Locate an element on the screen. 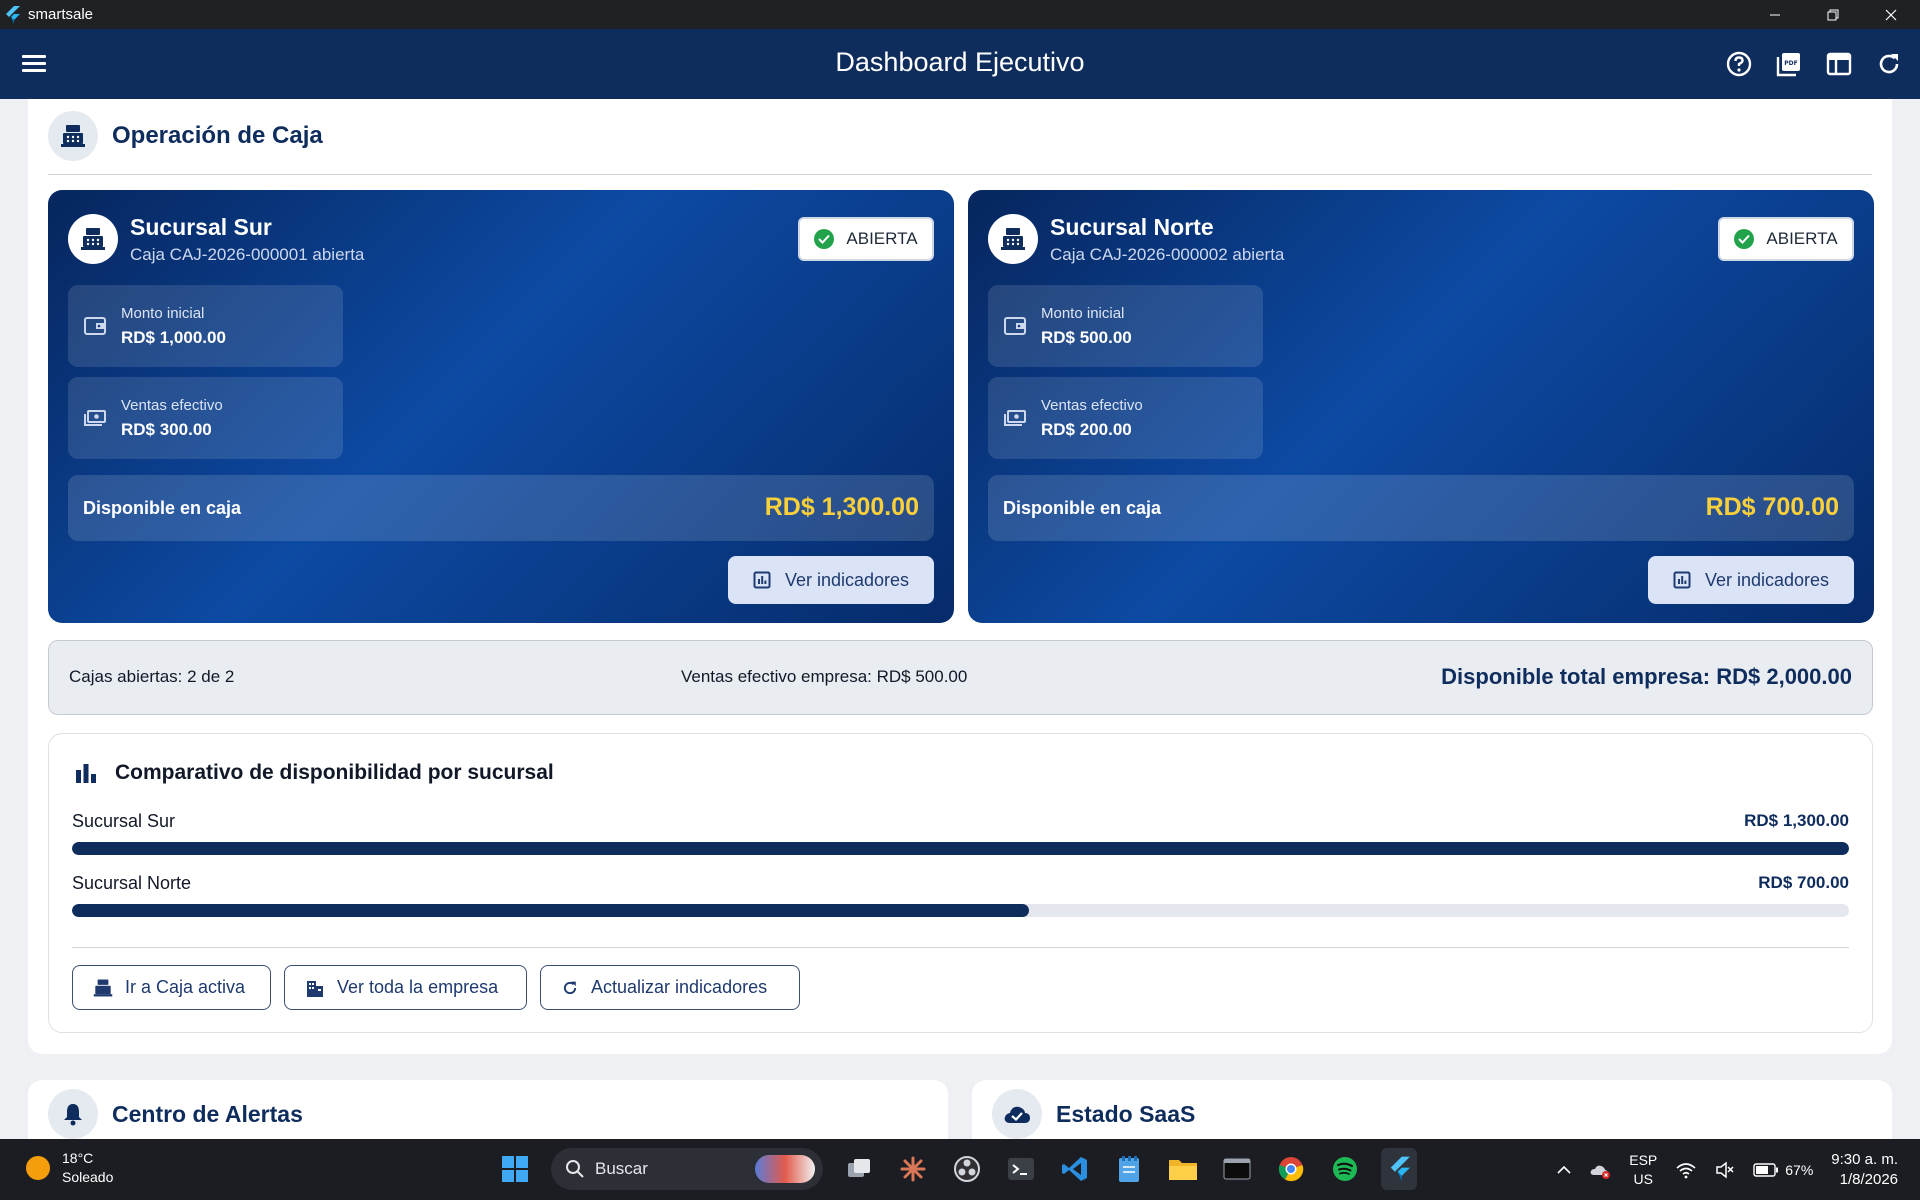 Image resolution: width=1920 pixels, height=1200 pixels. cloud-check-icon is located at coordinates (1017, 1114).